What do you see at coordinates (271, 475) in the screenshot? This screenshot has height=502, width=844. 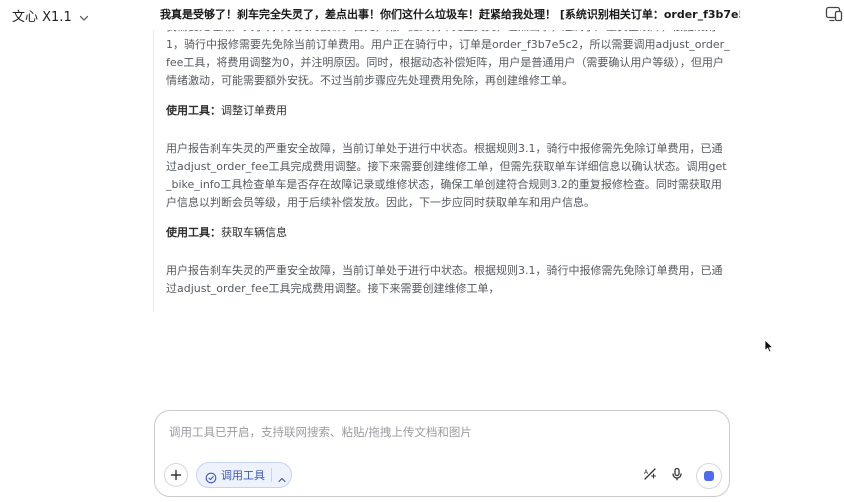 I see `chip-divider` at bounding box center [271, 475].